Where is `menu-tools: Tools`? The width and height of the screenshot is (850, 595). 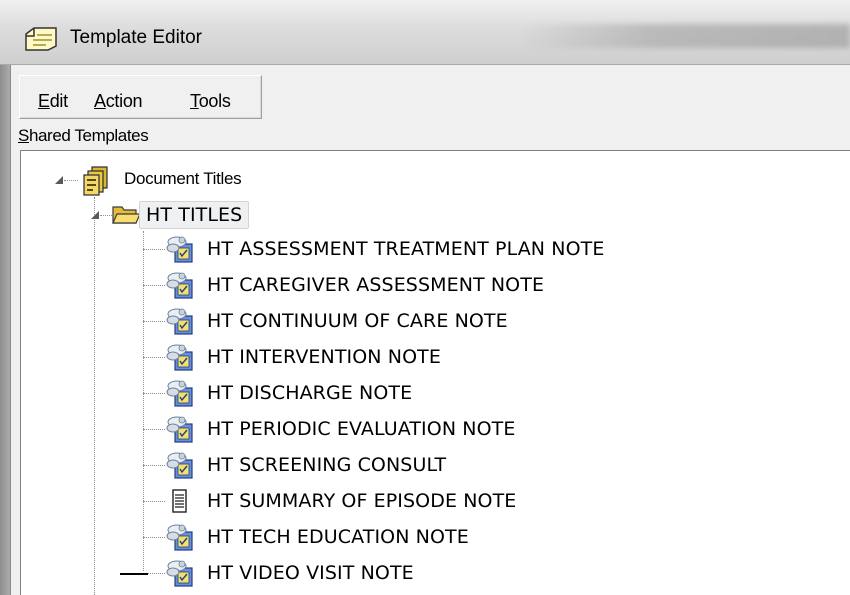 menu-tools: Tools is located at coordinates (210, 101).